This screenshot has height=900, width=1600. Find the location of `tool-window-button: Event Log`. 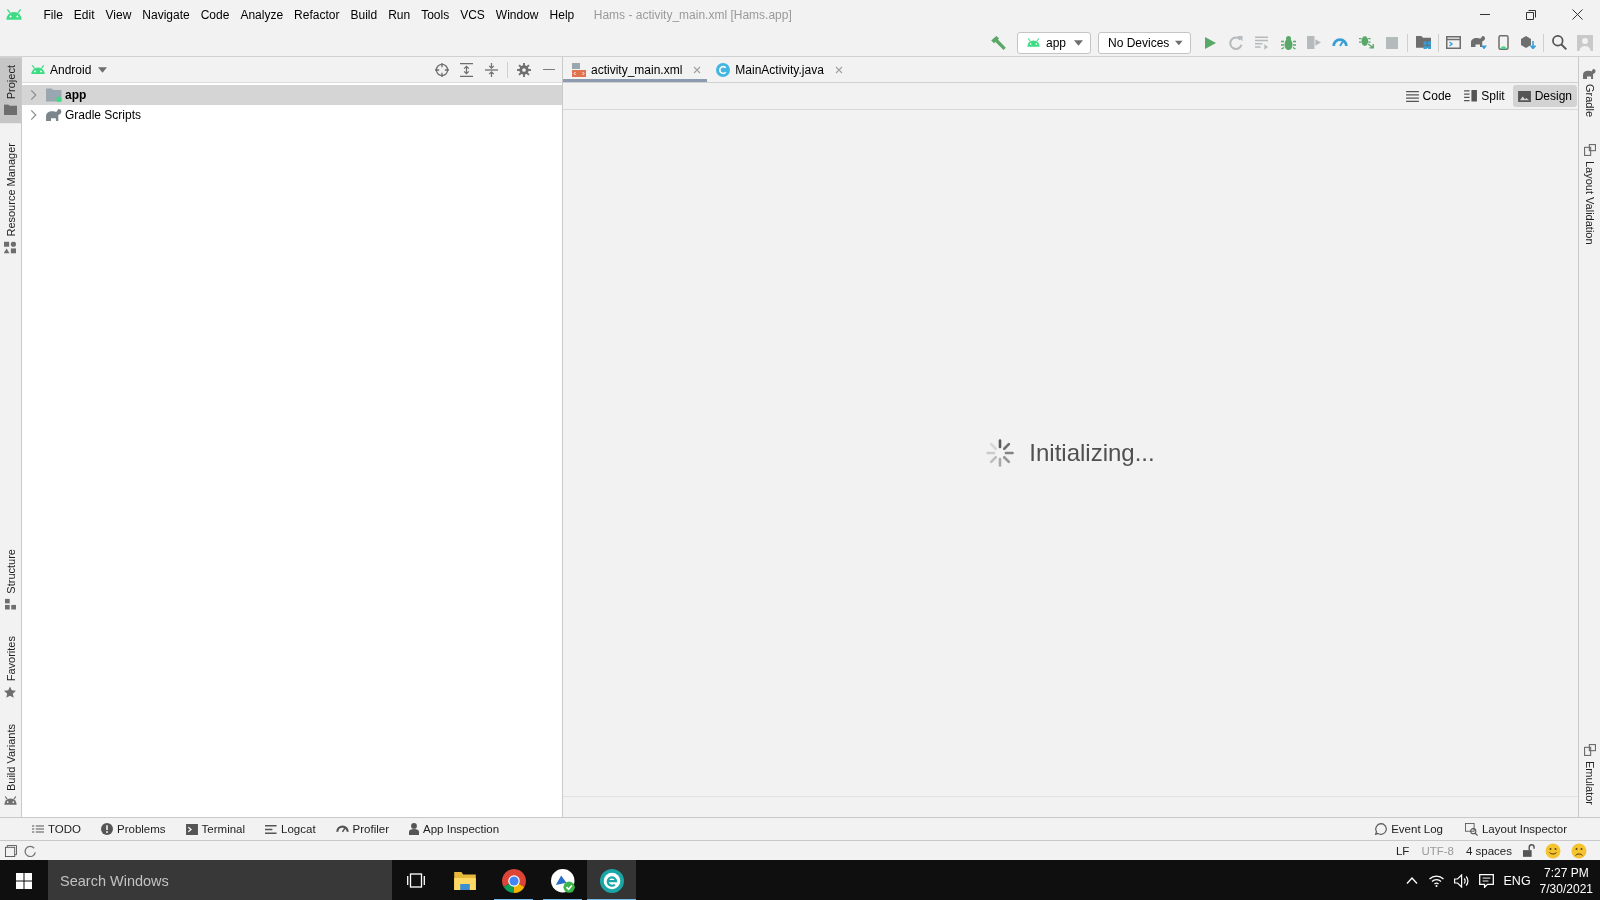

tool-window-button: Event Log is located at coordinates (1409, 829).